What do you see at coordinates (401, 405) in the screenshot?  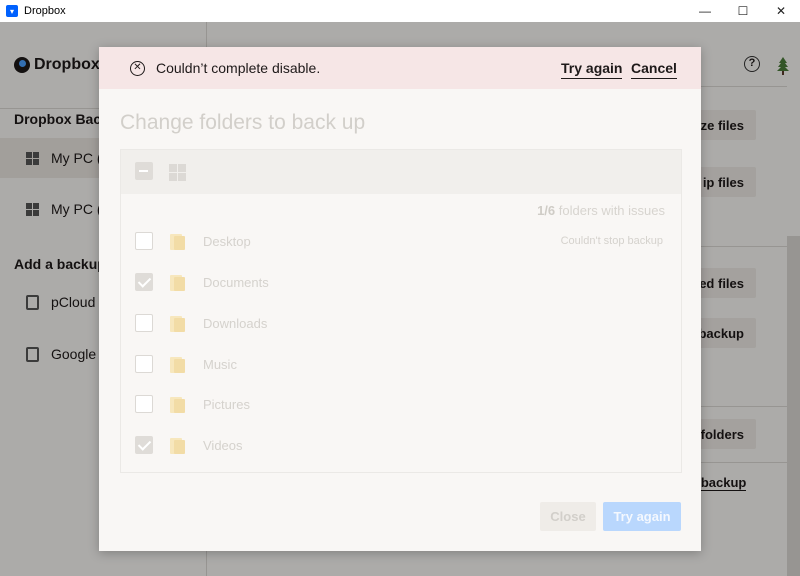 I see `folder-row-pictures: Pictures` at bounding box center [401, 405].